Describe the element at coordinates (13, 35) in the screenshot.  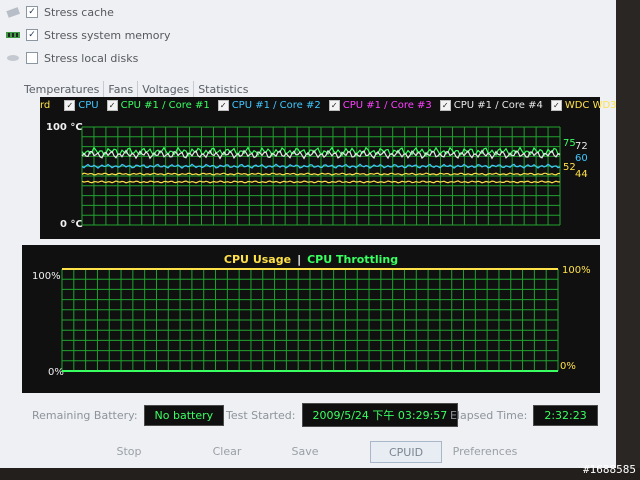
I see `memory-icon` at that location.